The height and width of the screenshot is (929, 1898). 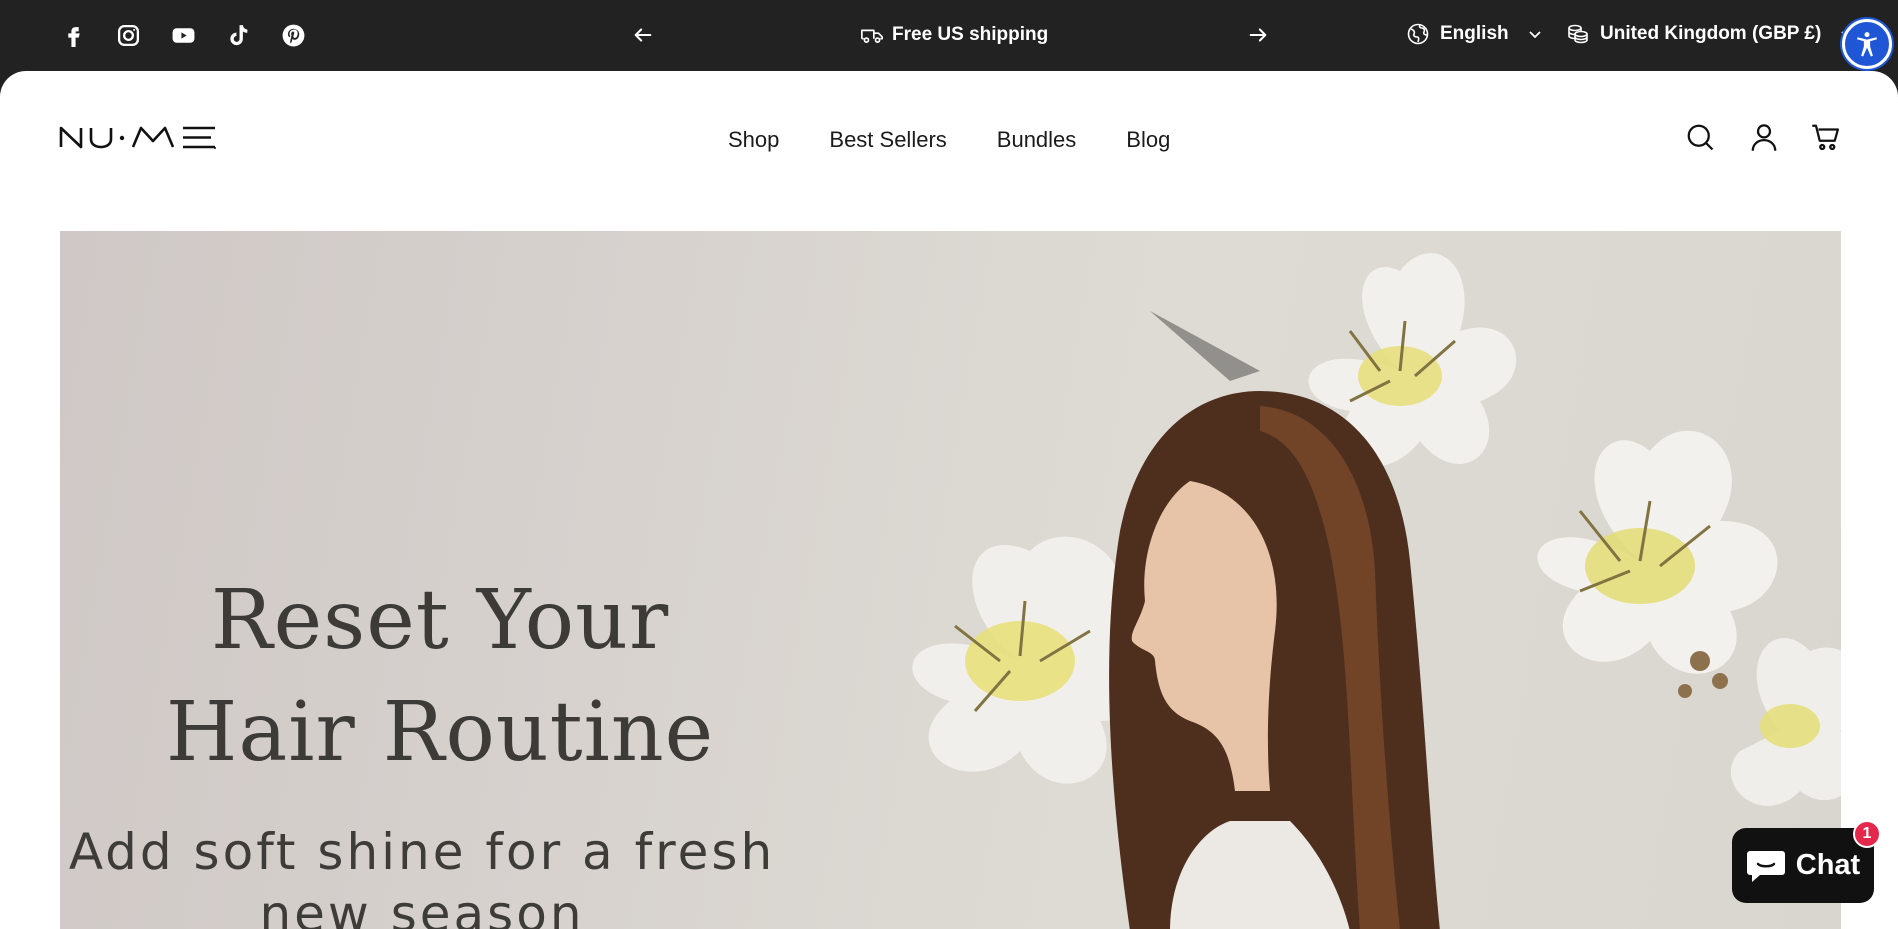 What do you see at coordinates (970, 34) in the screenshot?
I see `announcement-label: Free US shipping` at bounding box center [970, 34].